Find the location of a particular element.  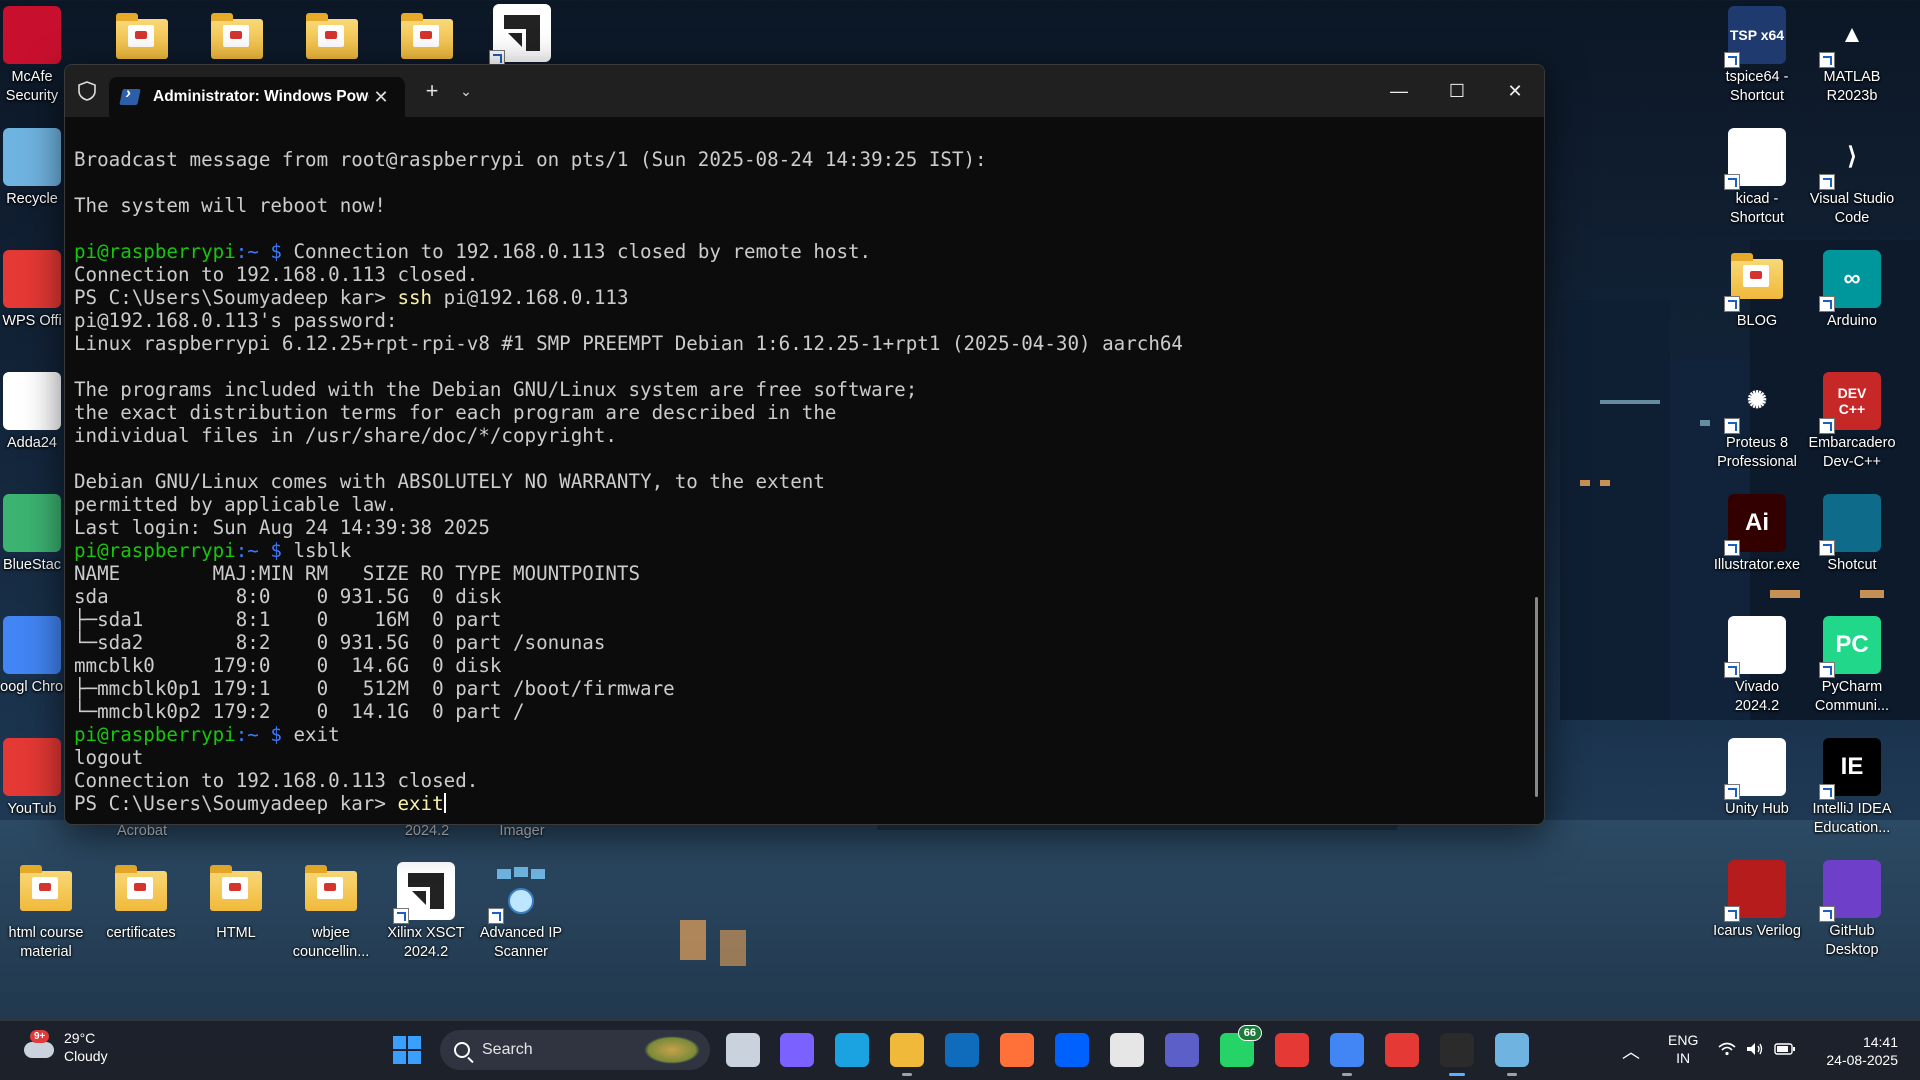

console-text: Last login: Sun Aug 24 14:39:38 2025 is located at coordinates (282, 527).